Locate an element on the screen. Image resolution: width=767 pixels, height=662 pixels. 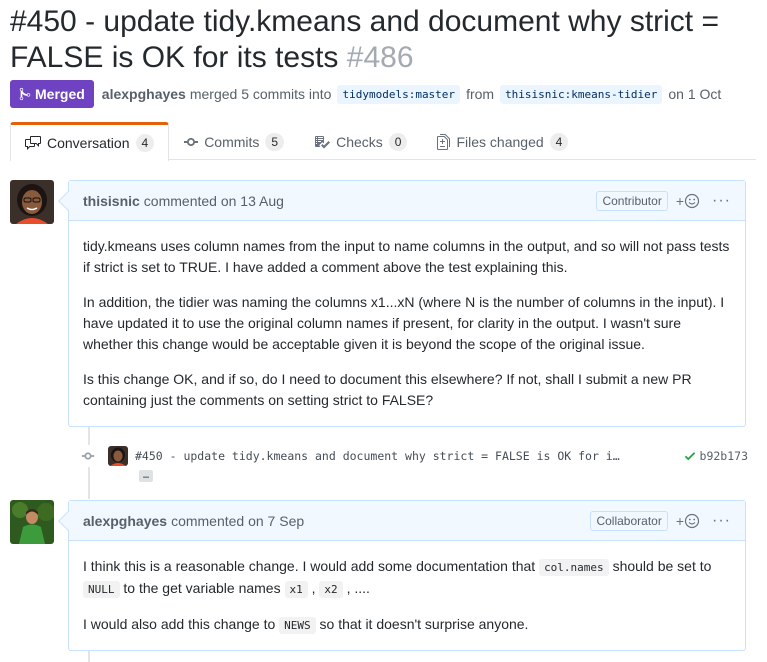
tab-checks: Checks 0 is located at coordinates (360, 141).